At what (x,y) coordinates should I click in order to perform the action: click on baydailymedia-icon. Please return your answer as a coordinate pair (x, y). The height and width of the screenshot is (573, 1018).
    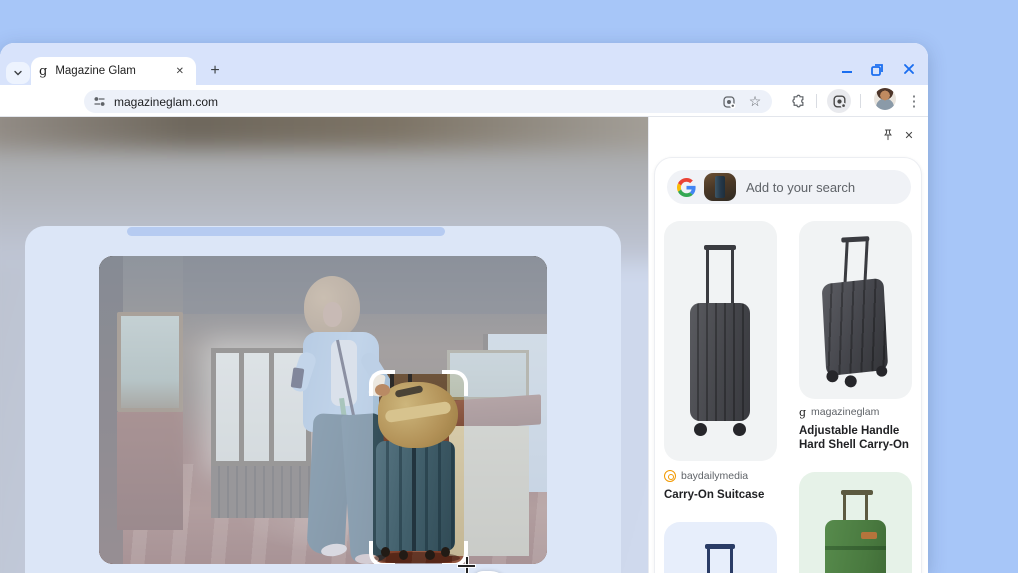
    Looking at the image, I should click on (670, 476).